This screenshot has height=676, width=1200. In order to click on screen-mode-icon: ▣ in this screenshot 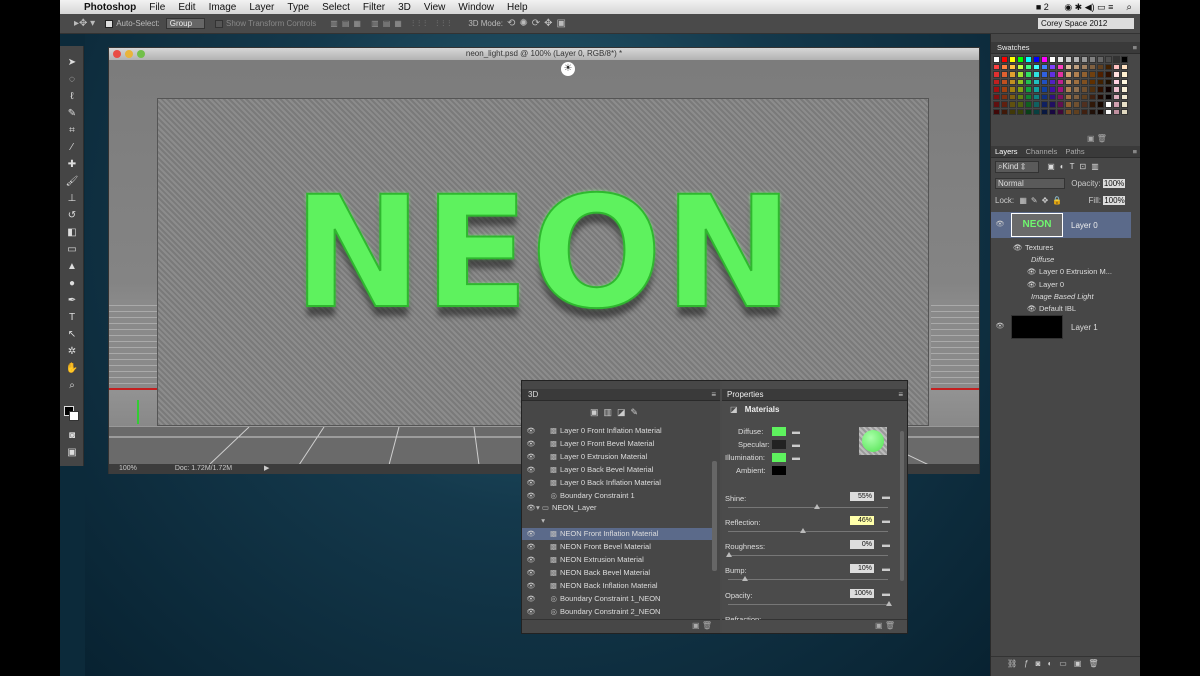, I will do `click(72, 453)`.